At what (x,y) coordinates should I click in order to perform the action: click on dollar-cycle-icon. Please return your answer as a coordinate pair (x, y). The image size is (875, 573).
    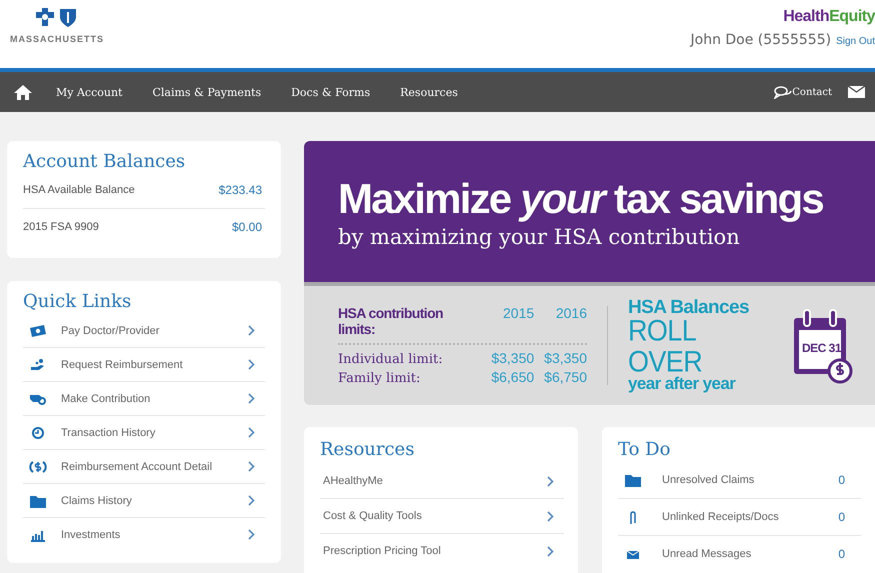
    Looking at the image, I should click on (38, 466).